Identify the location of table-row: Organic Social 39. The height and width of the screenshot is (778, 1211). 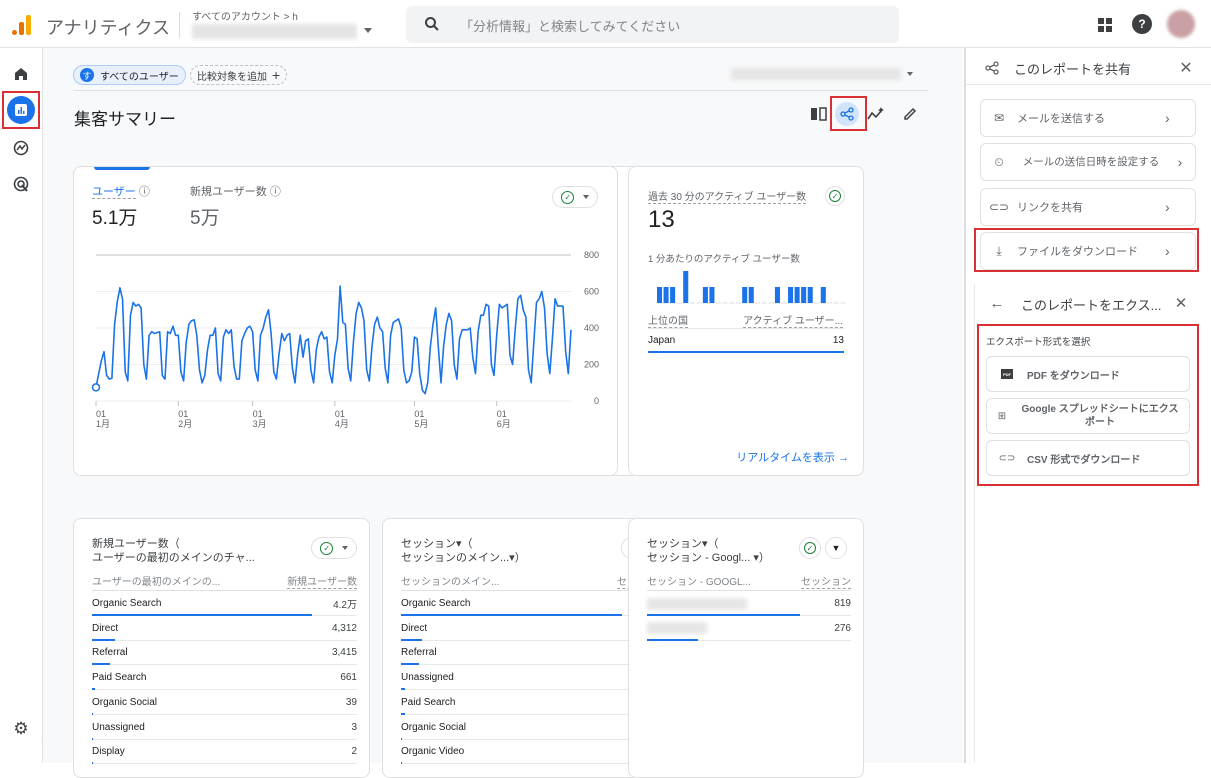
(224, 703).